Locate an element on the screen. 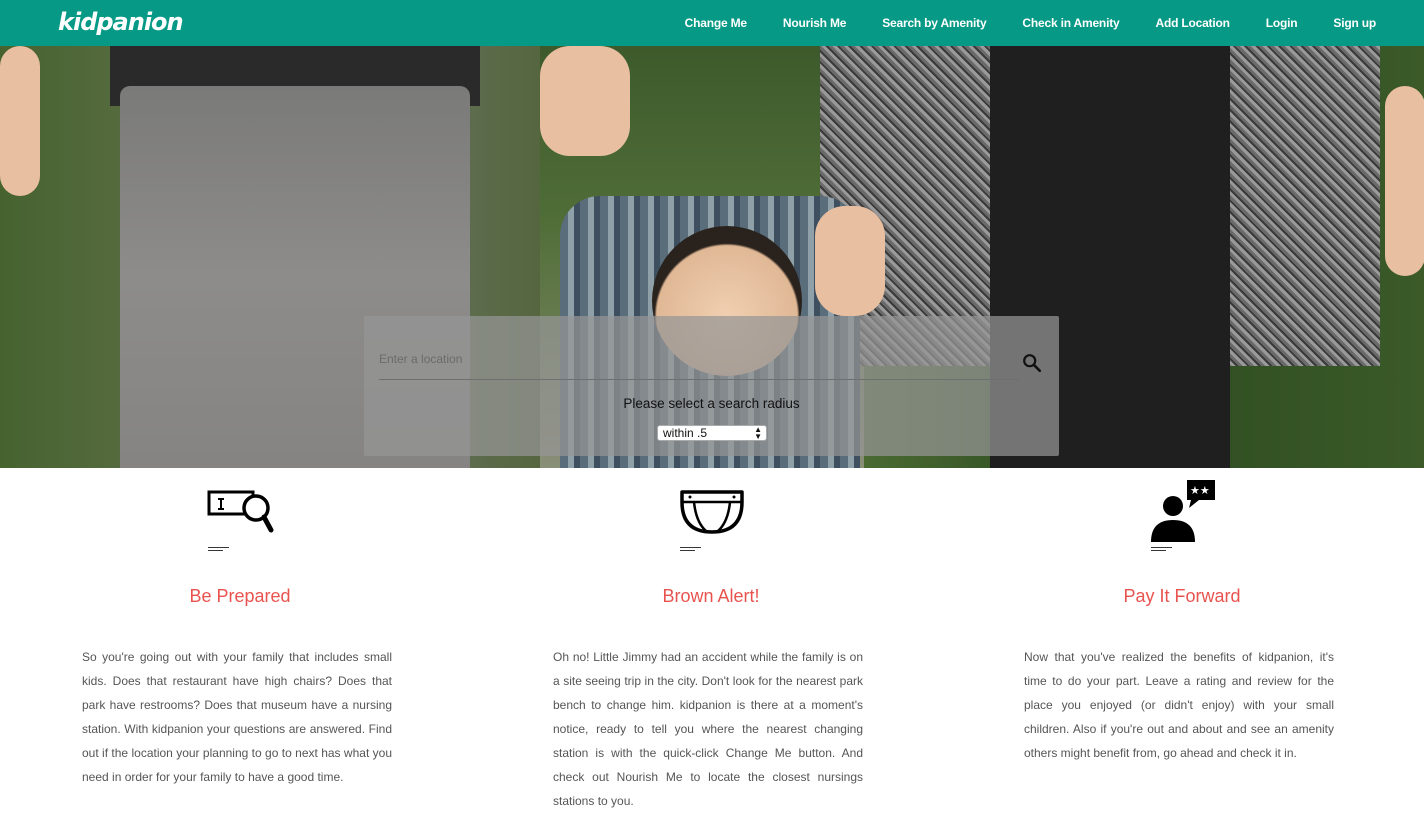 The height and width of the screenshot is (827, 1424). search-icon is located at coordinates (1032, 363).